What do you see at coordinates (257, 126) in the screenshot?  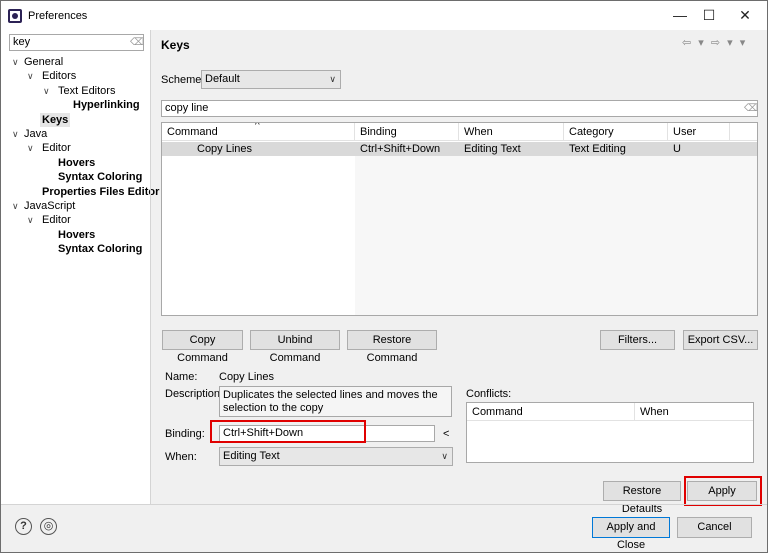 I see `sort-ascending-icon: ^` at bounding box center [257, 126].